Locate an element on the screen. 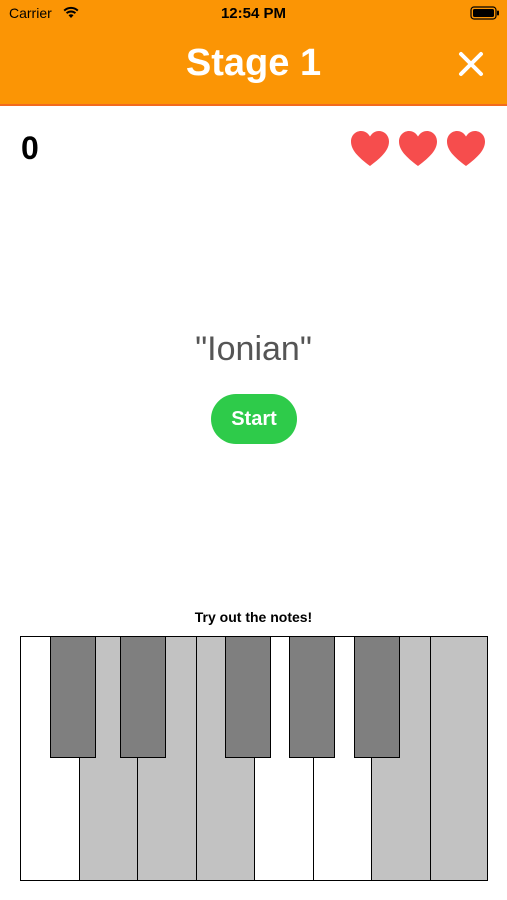  nav-bar: Stage 1 is located at coordinates (253, 67).